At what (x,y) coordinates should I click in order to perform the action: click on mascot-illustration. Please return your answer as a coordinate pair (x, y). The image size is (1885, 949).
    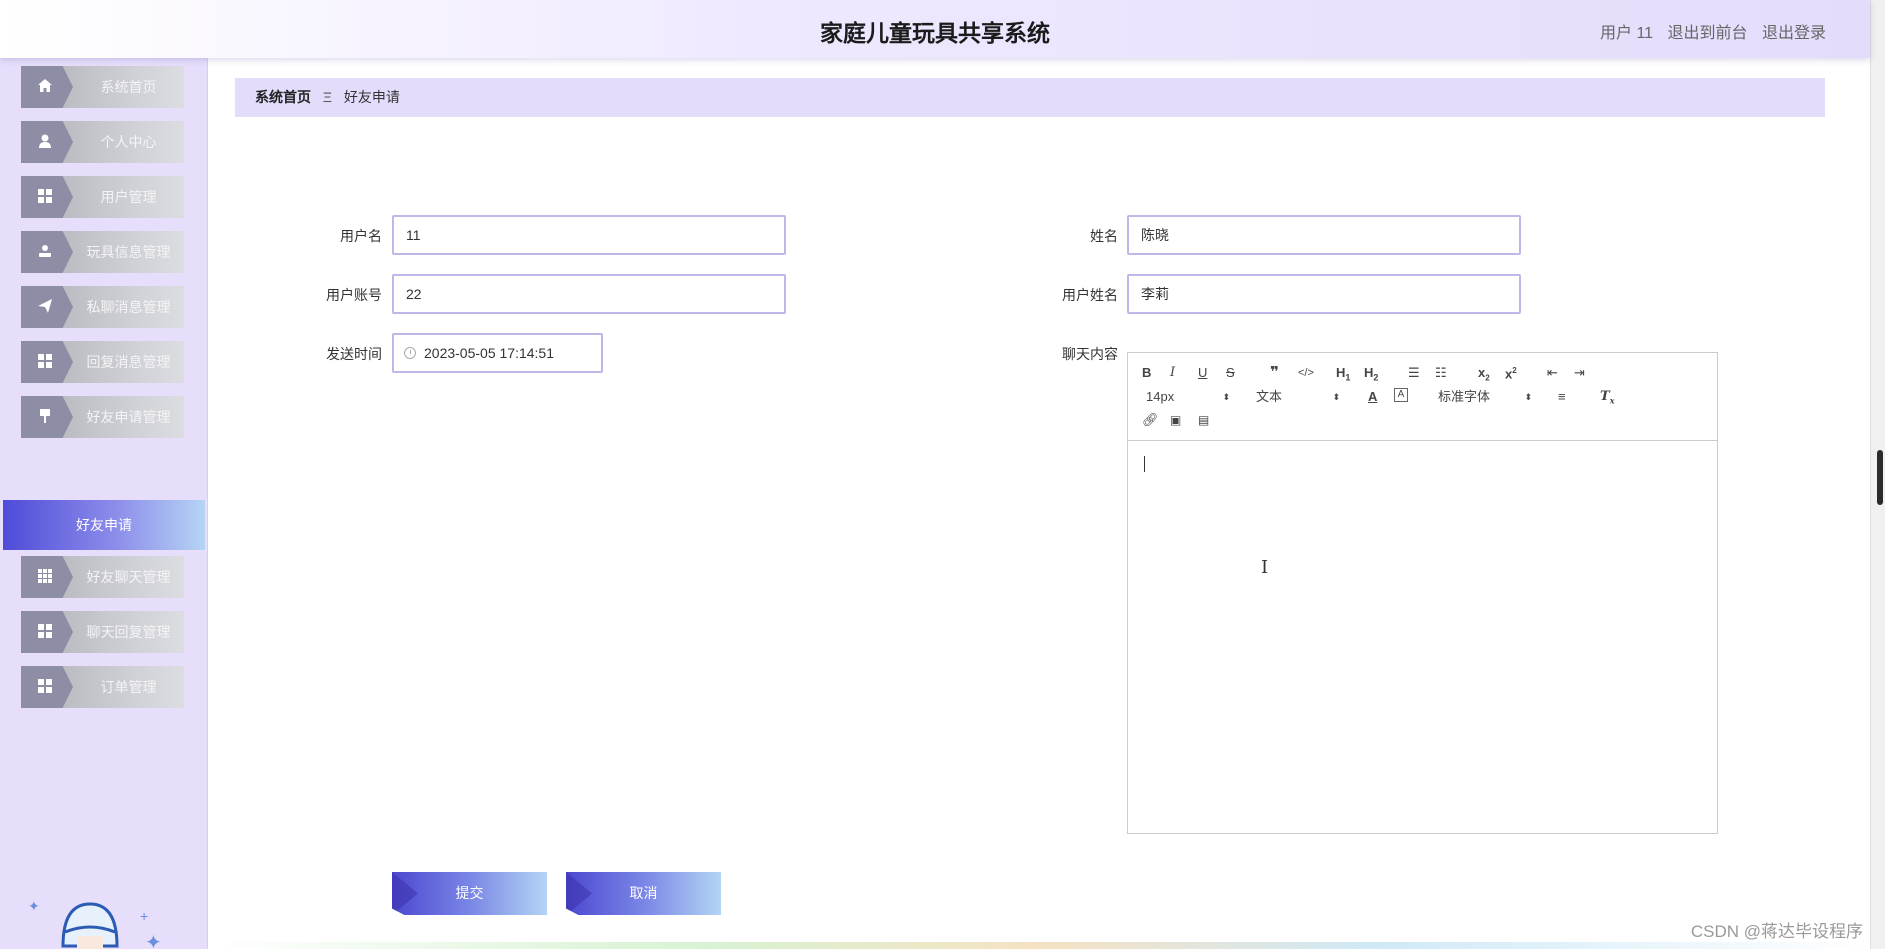
    Looking at the image, I should click on (90, 925).